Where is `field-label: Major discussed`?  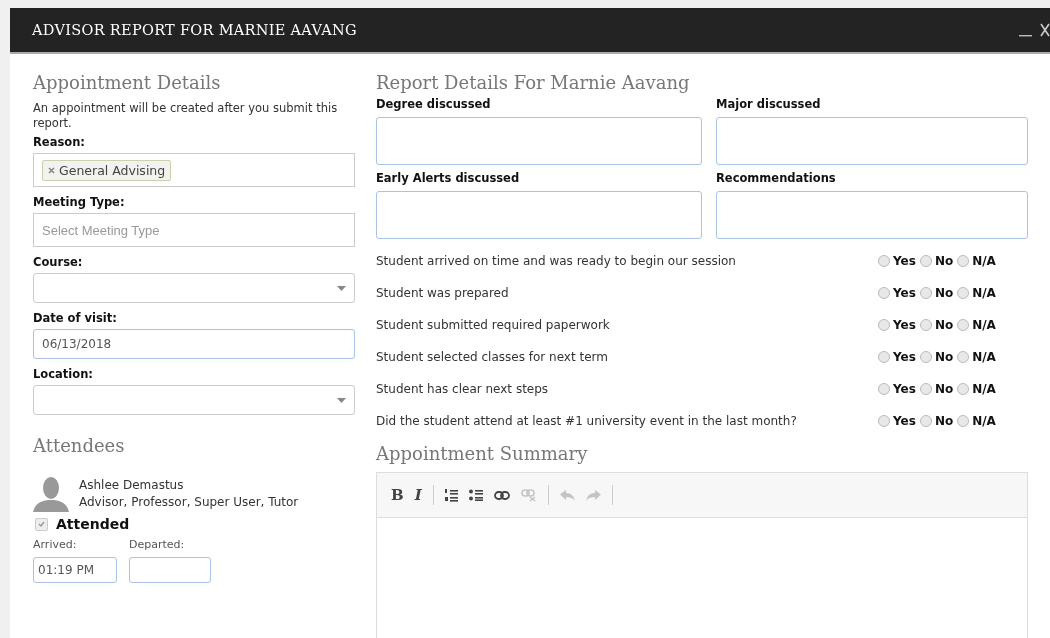 field-label: Major discussed is located at coordinates (769, 104).